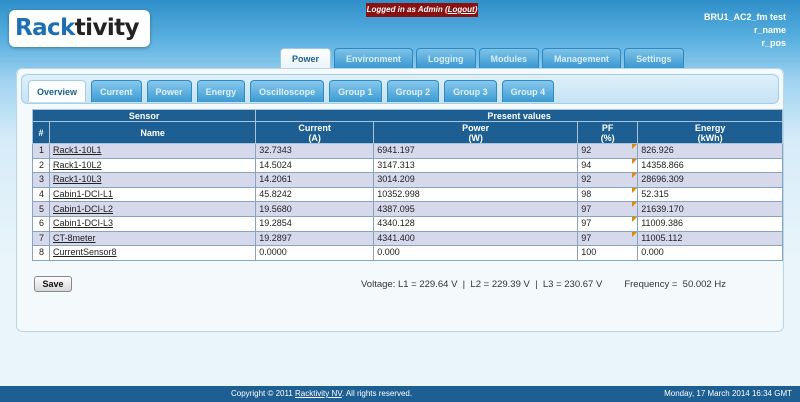 The width and height of the screenshot is (800, 402). I want to click on copyright-prefix: Copyright © 2011, so click(263, 393).